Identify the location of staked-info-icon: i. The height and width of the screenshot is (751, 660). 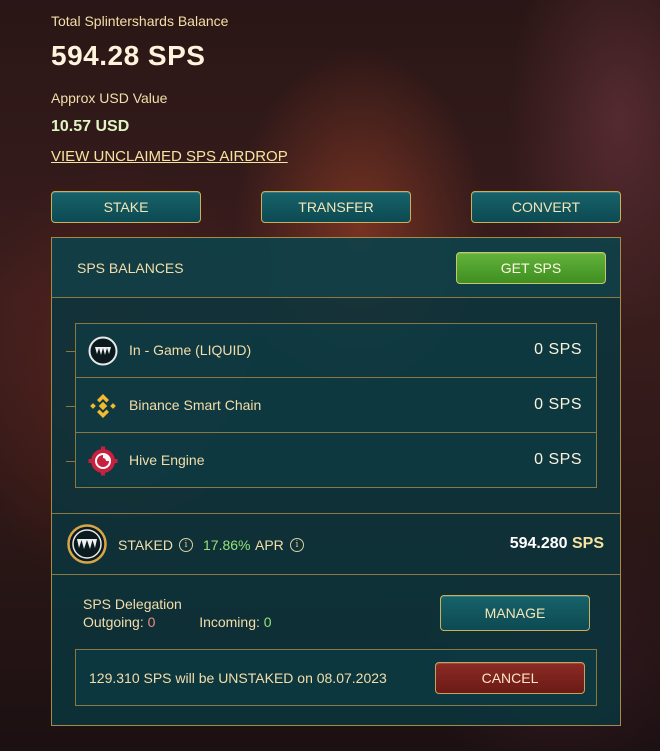
(186, 545).